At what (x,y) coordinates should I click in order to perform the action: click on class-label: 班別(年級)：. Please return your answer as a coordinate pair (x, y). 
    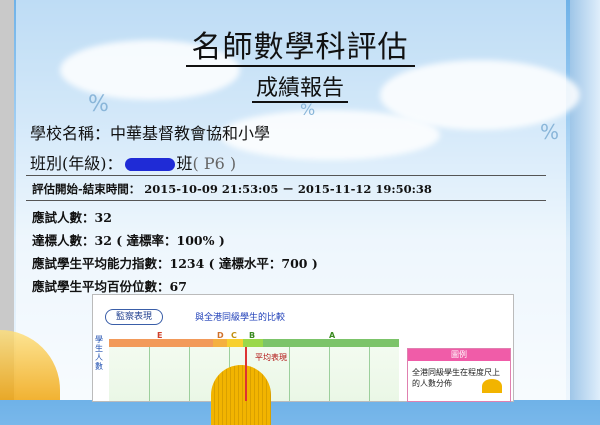
    Looking at the image, I should click on (76, 163).